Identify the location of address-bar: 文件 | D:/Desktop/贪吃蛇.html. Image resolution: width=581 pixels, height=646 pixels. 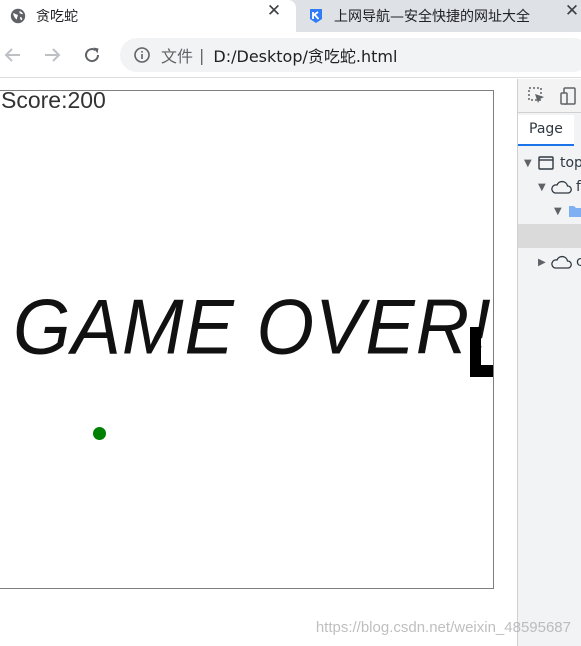
(350, 55).